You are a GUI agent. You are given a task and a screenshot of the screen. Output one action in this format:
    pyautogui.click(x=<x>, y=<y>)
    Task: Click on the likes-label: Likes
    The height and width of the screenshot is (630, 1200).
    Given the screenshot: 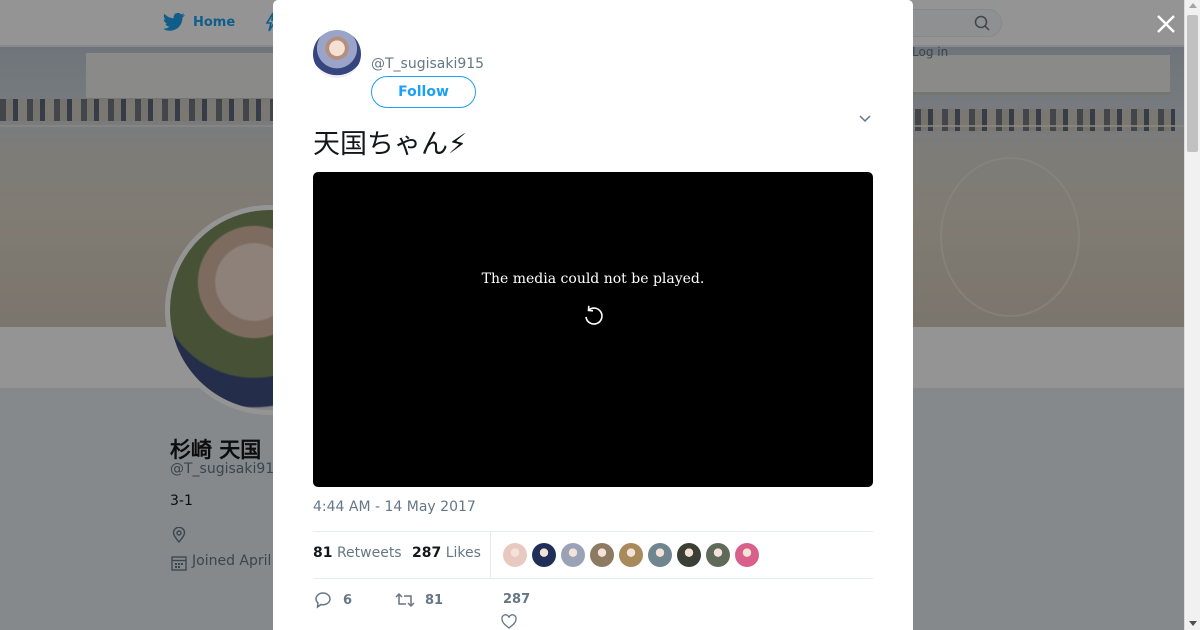 What is the action you would take?
    pyautogui.click(x=463, y=553)
    